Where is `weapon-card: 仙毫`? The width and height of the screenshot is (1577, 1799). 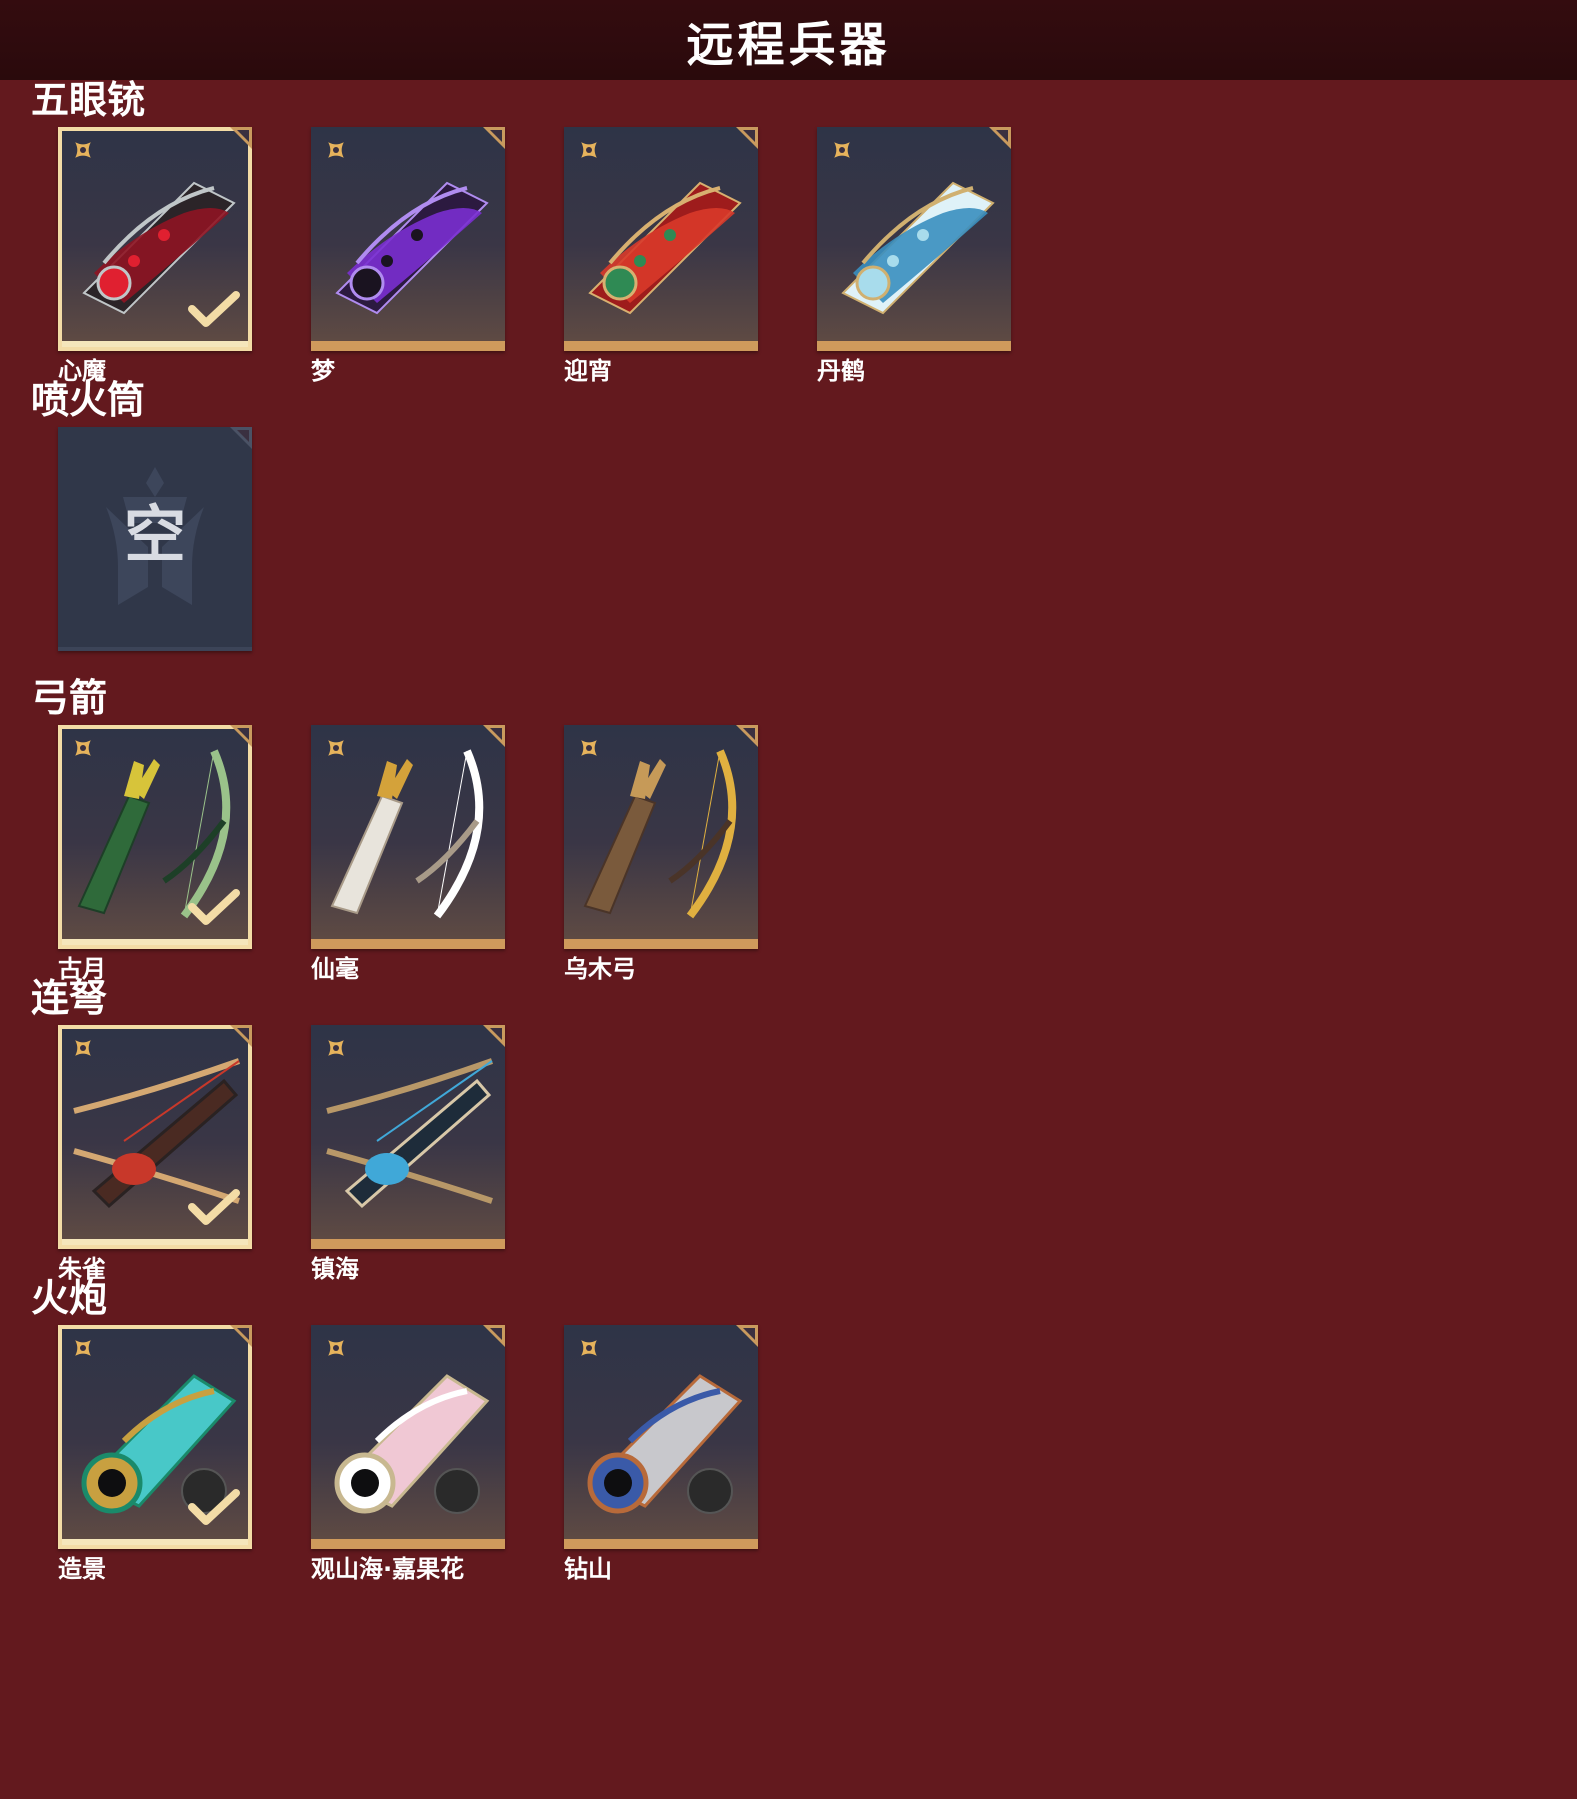
weapon-card: 仙毫 is located at coordinates (408, 854).